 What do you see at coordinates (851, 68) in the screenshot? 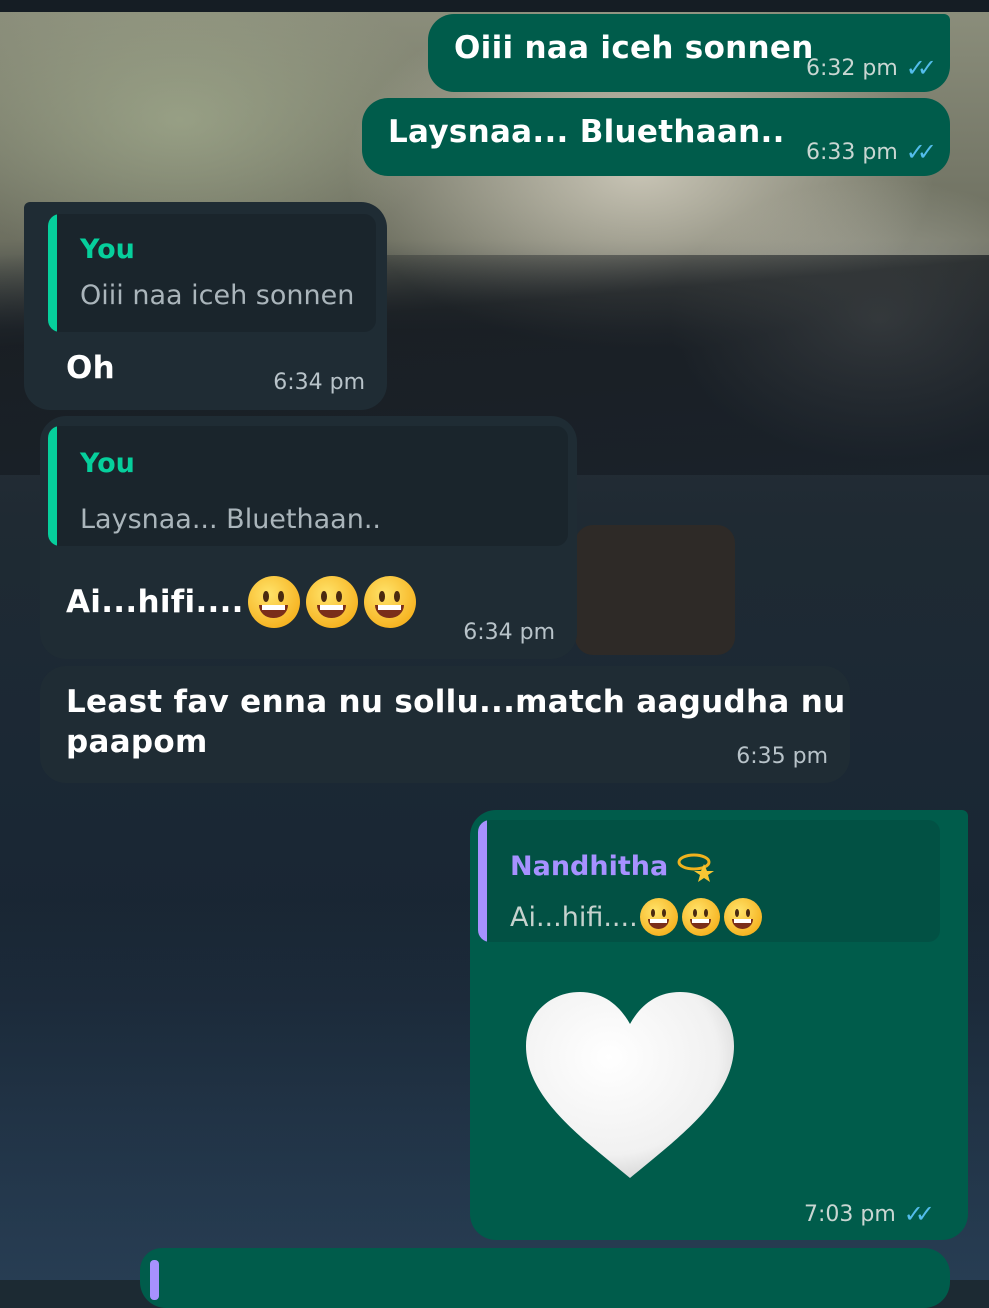
I see `message-time: 6:32 pm` at bounding box center [851, 68].